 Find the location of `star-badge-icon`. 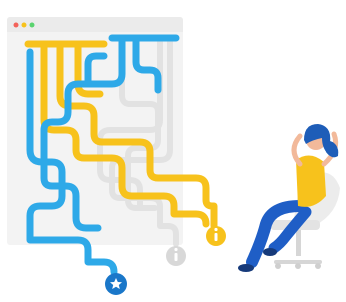

star-badge-icon is located at coordinates (116, 284).